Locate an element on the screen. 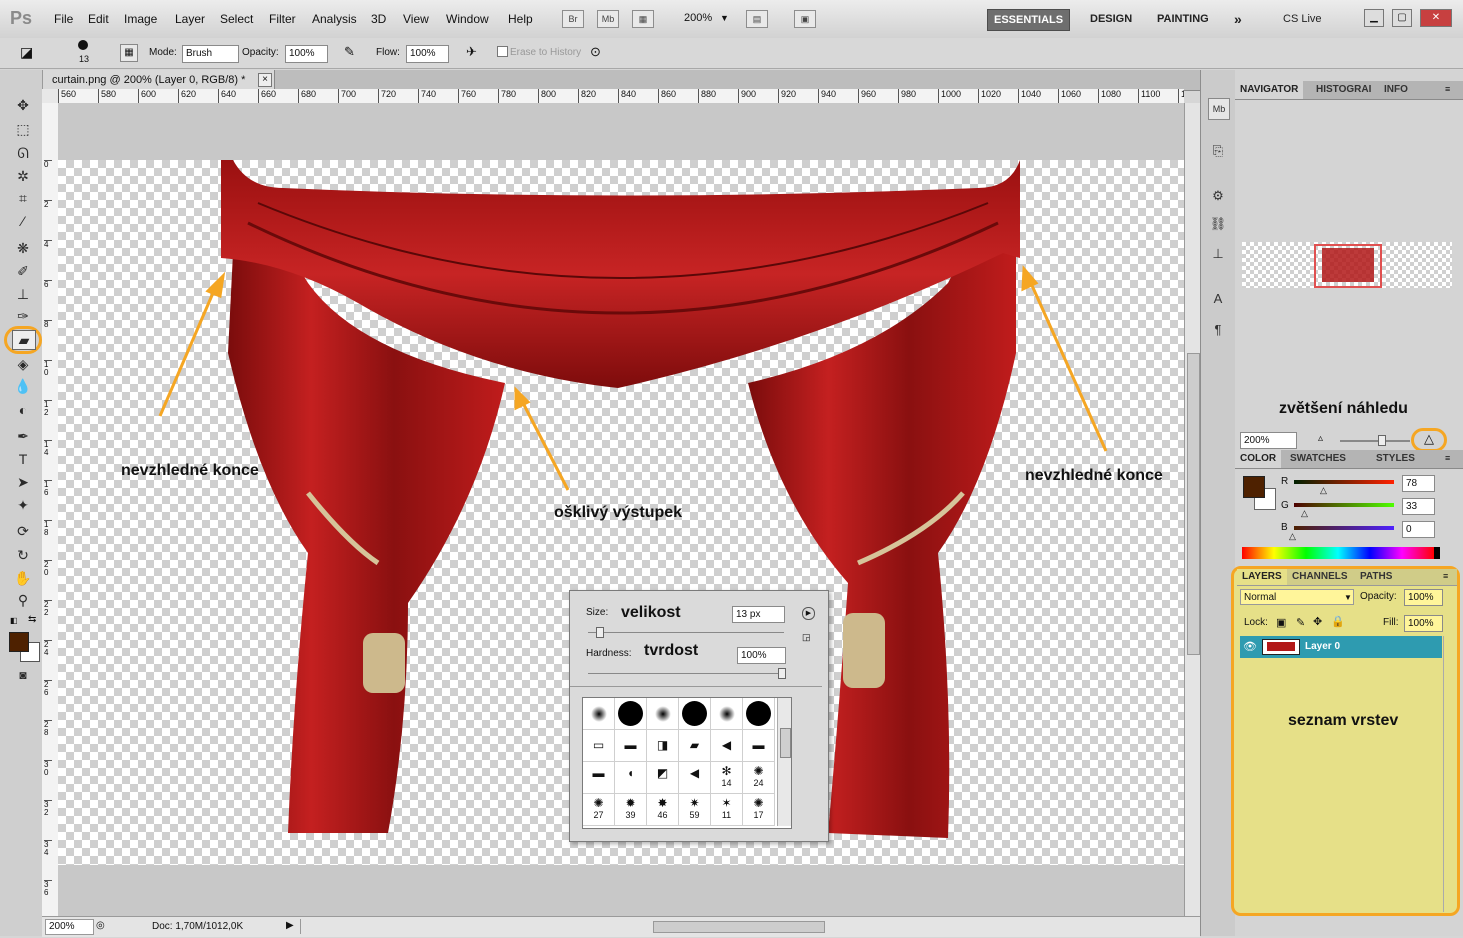 This screenshot has height=938, width=1463. brush-preset: ✺ 17 is located at coordinates (759, 810).